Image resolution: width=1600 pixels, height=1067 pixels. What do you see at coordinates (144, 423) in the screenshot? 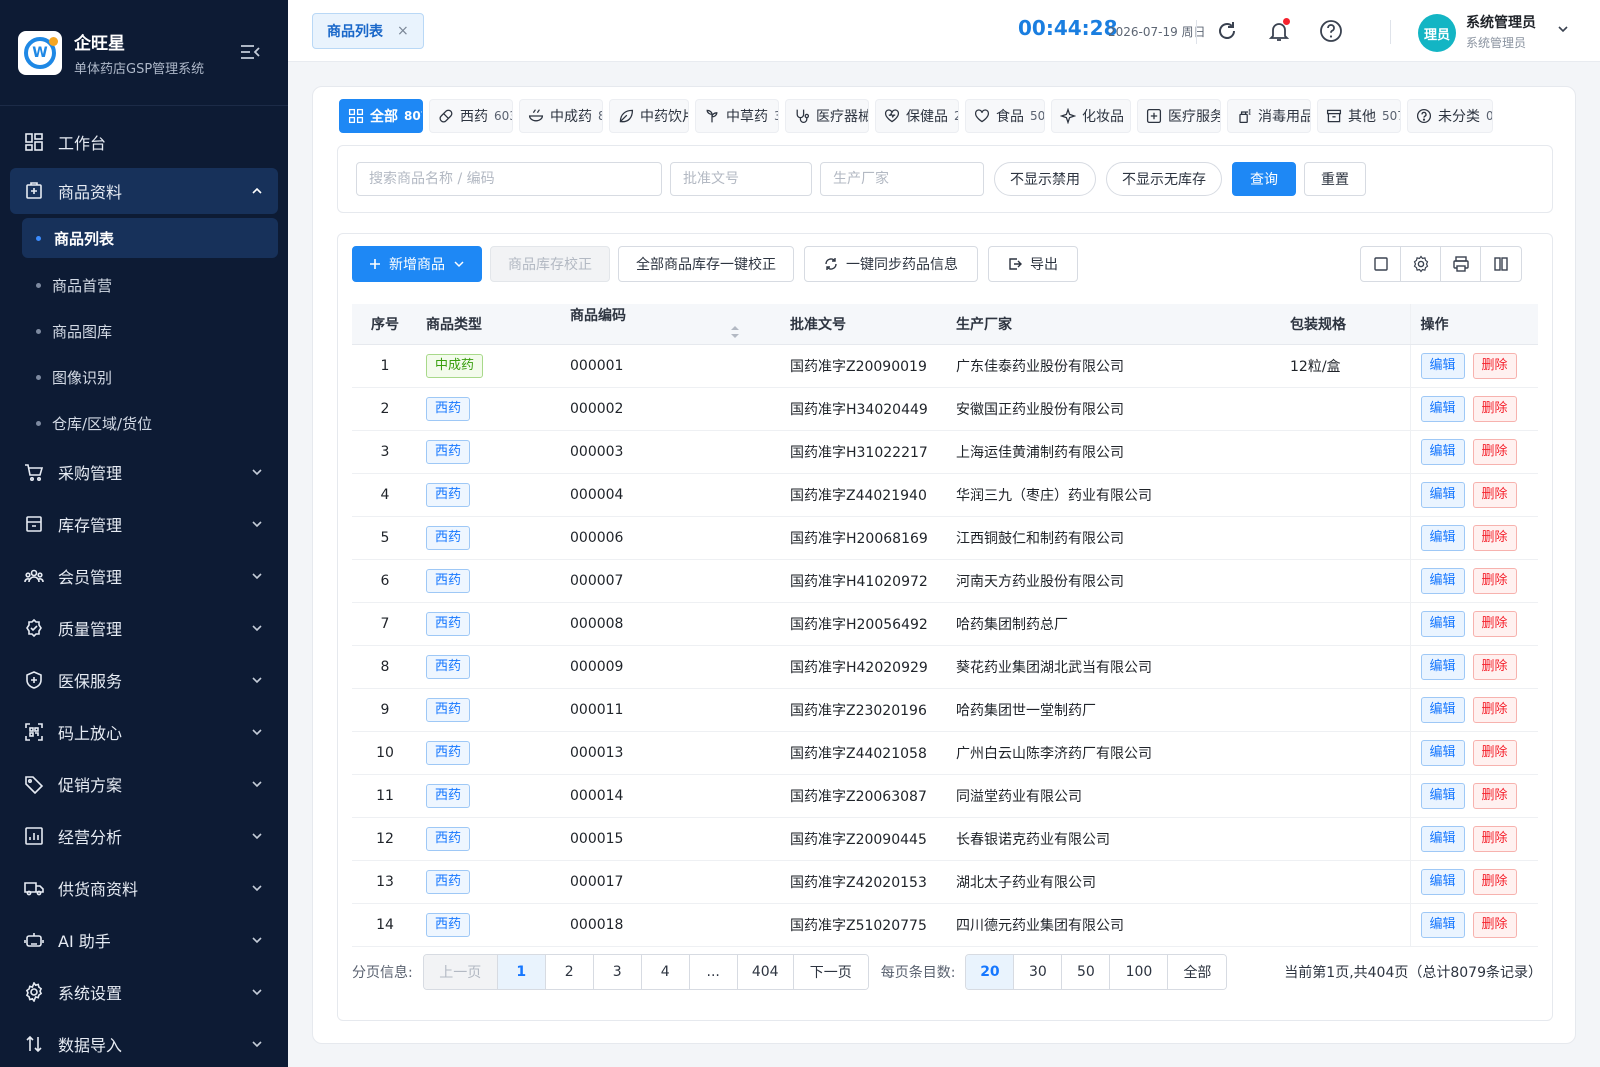
I see `sidebar-subitem-4: 仓库/区域/货位` at bounding box center [144, 423].